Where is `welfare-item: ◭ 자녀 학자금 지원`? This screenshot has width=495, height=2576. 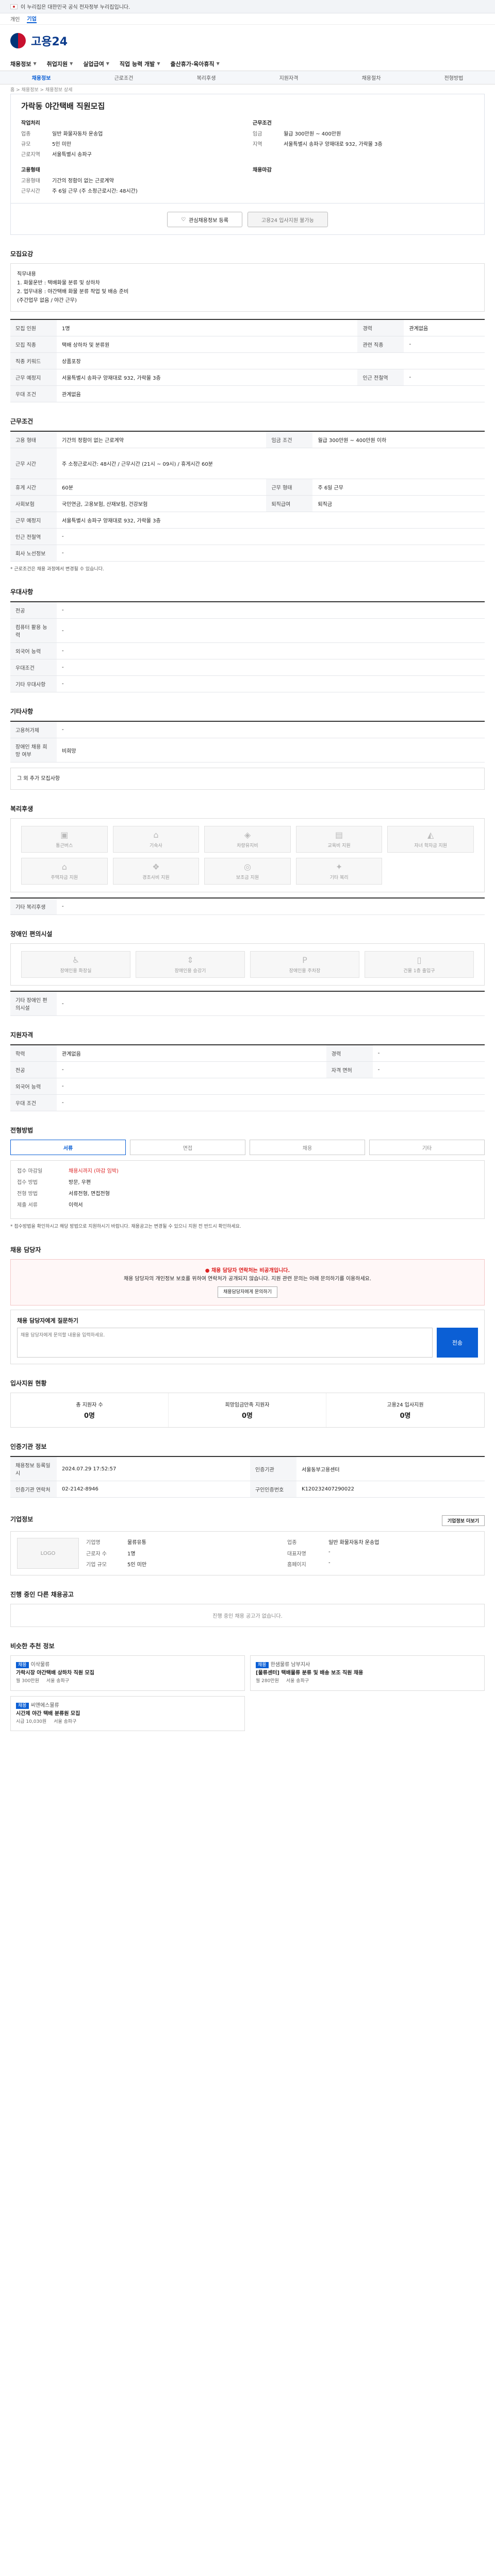 welfare-item: ◭ 자녀 학자금 지원 is located at coordinates (430, 839).